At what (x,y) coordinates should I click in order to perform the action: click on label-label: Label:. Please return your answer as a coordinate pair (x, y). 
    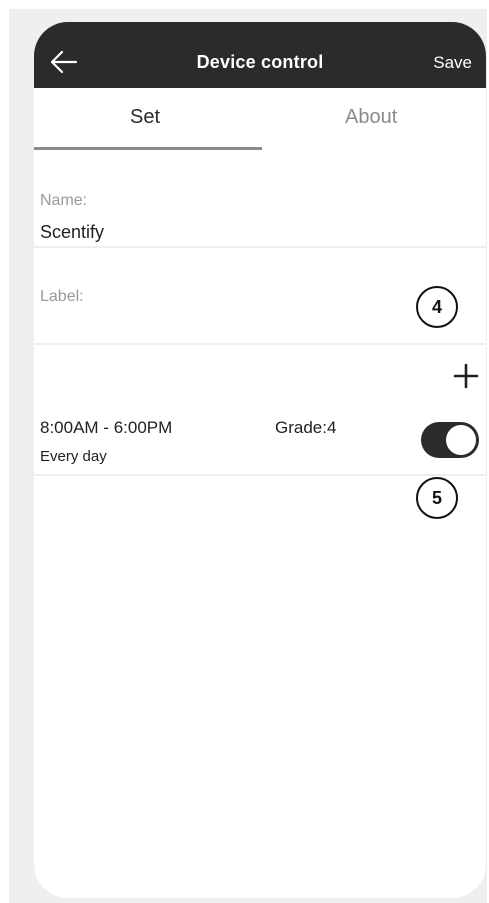
    Looking at the image, I should click on (62, 296).